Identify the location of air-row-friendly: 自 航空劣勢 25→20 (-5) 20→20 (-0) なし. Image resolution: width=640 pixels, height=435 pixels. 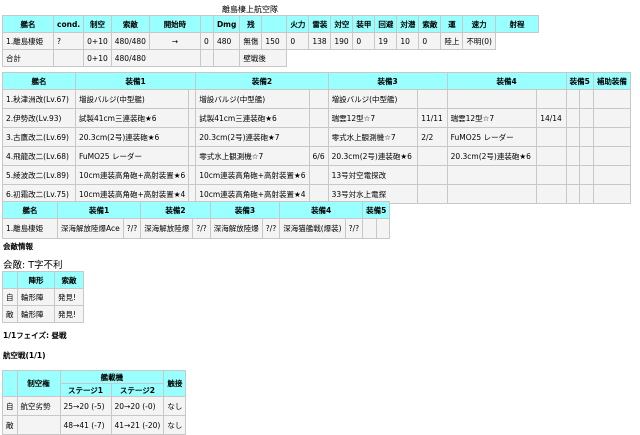
(94, 406).